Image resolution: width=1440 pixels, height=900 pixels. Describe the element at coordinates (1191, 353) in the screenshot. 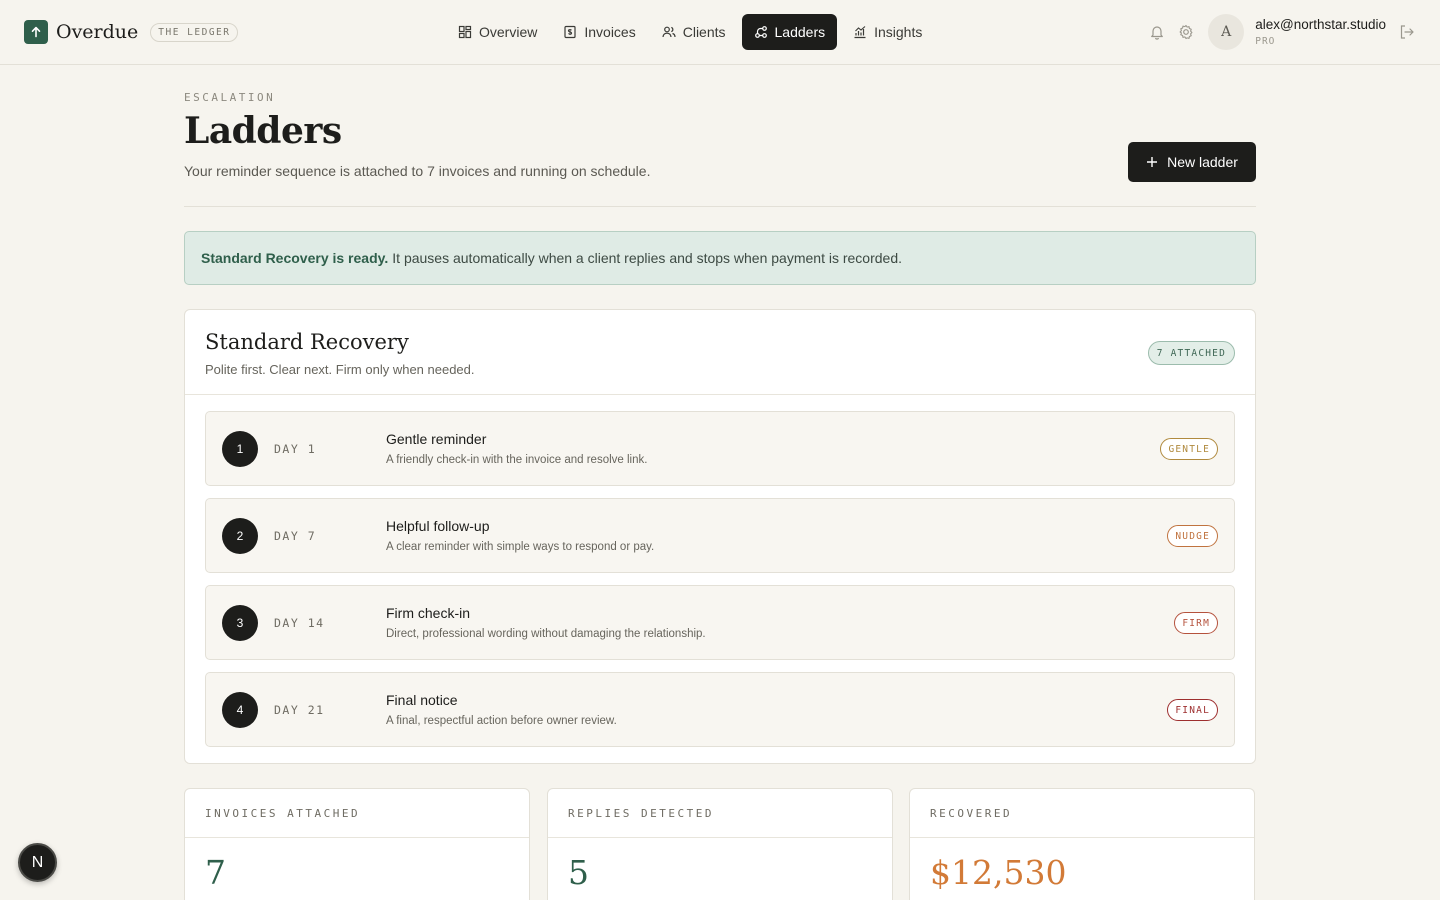

I see `attached-badge: 7 ATTACHED` at that location.